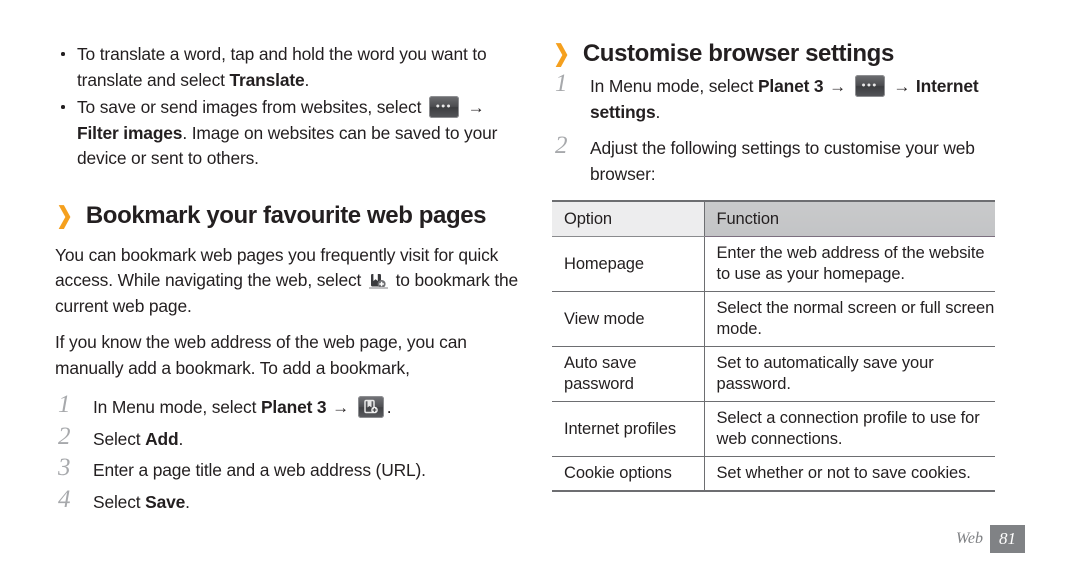 The height and width of the screenshot is (586, 1080). What do you see at coordinates (378, 281) in the screenshot?
I see `add-bookmark-icon` at bounding box center [378, 281].